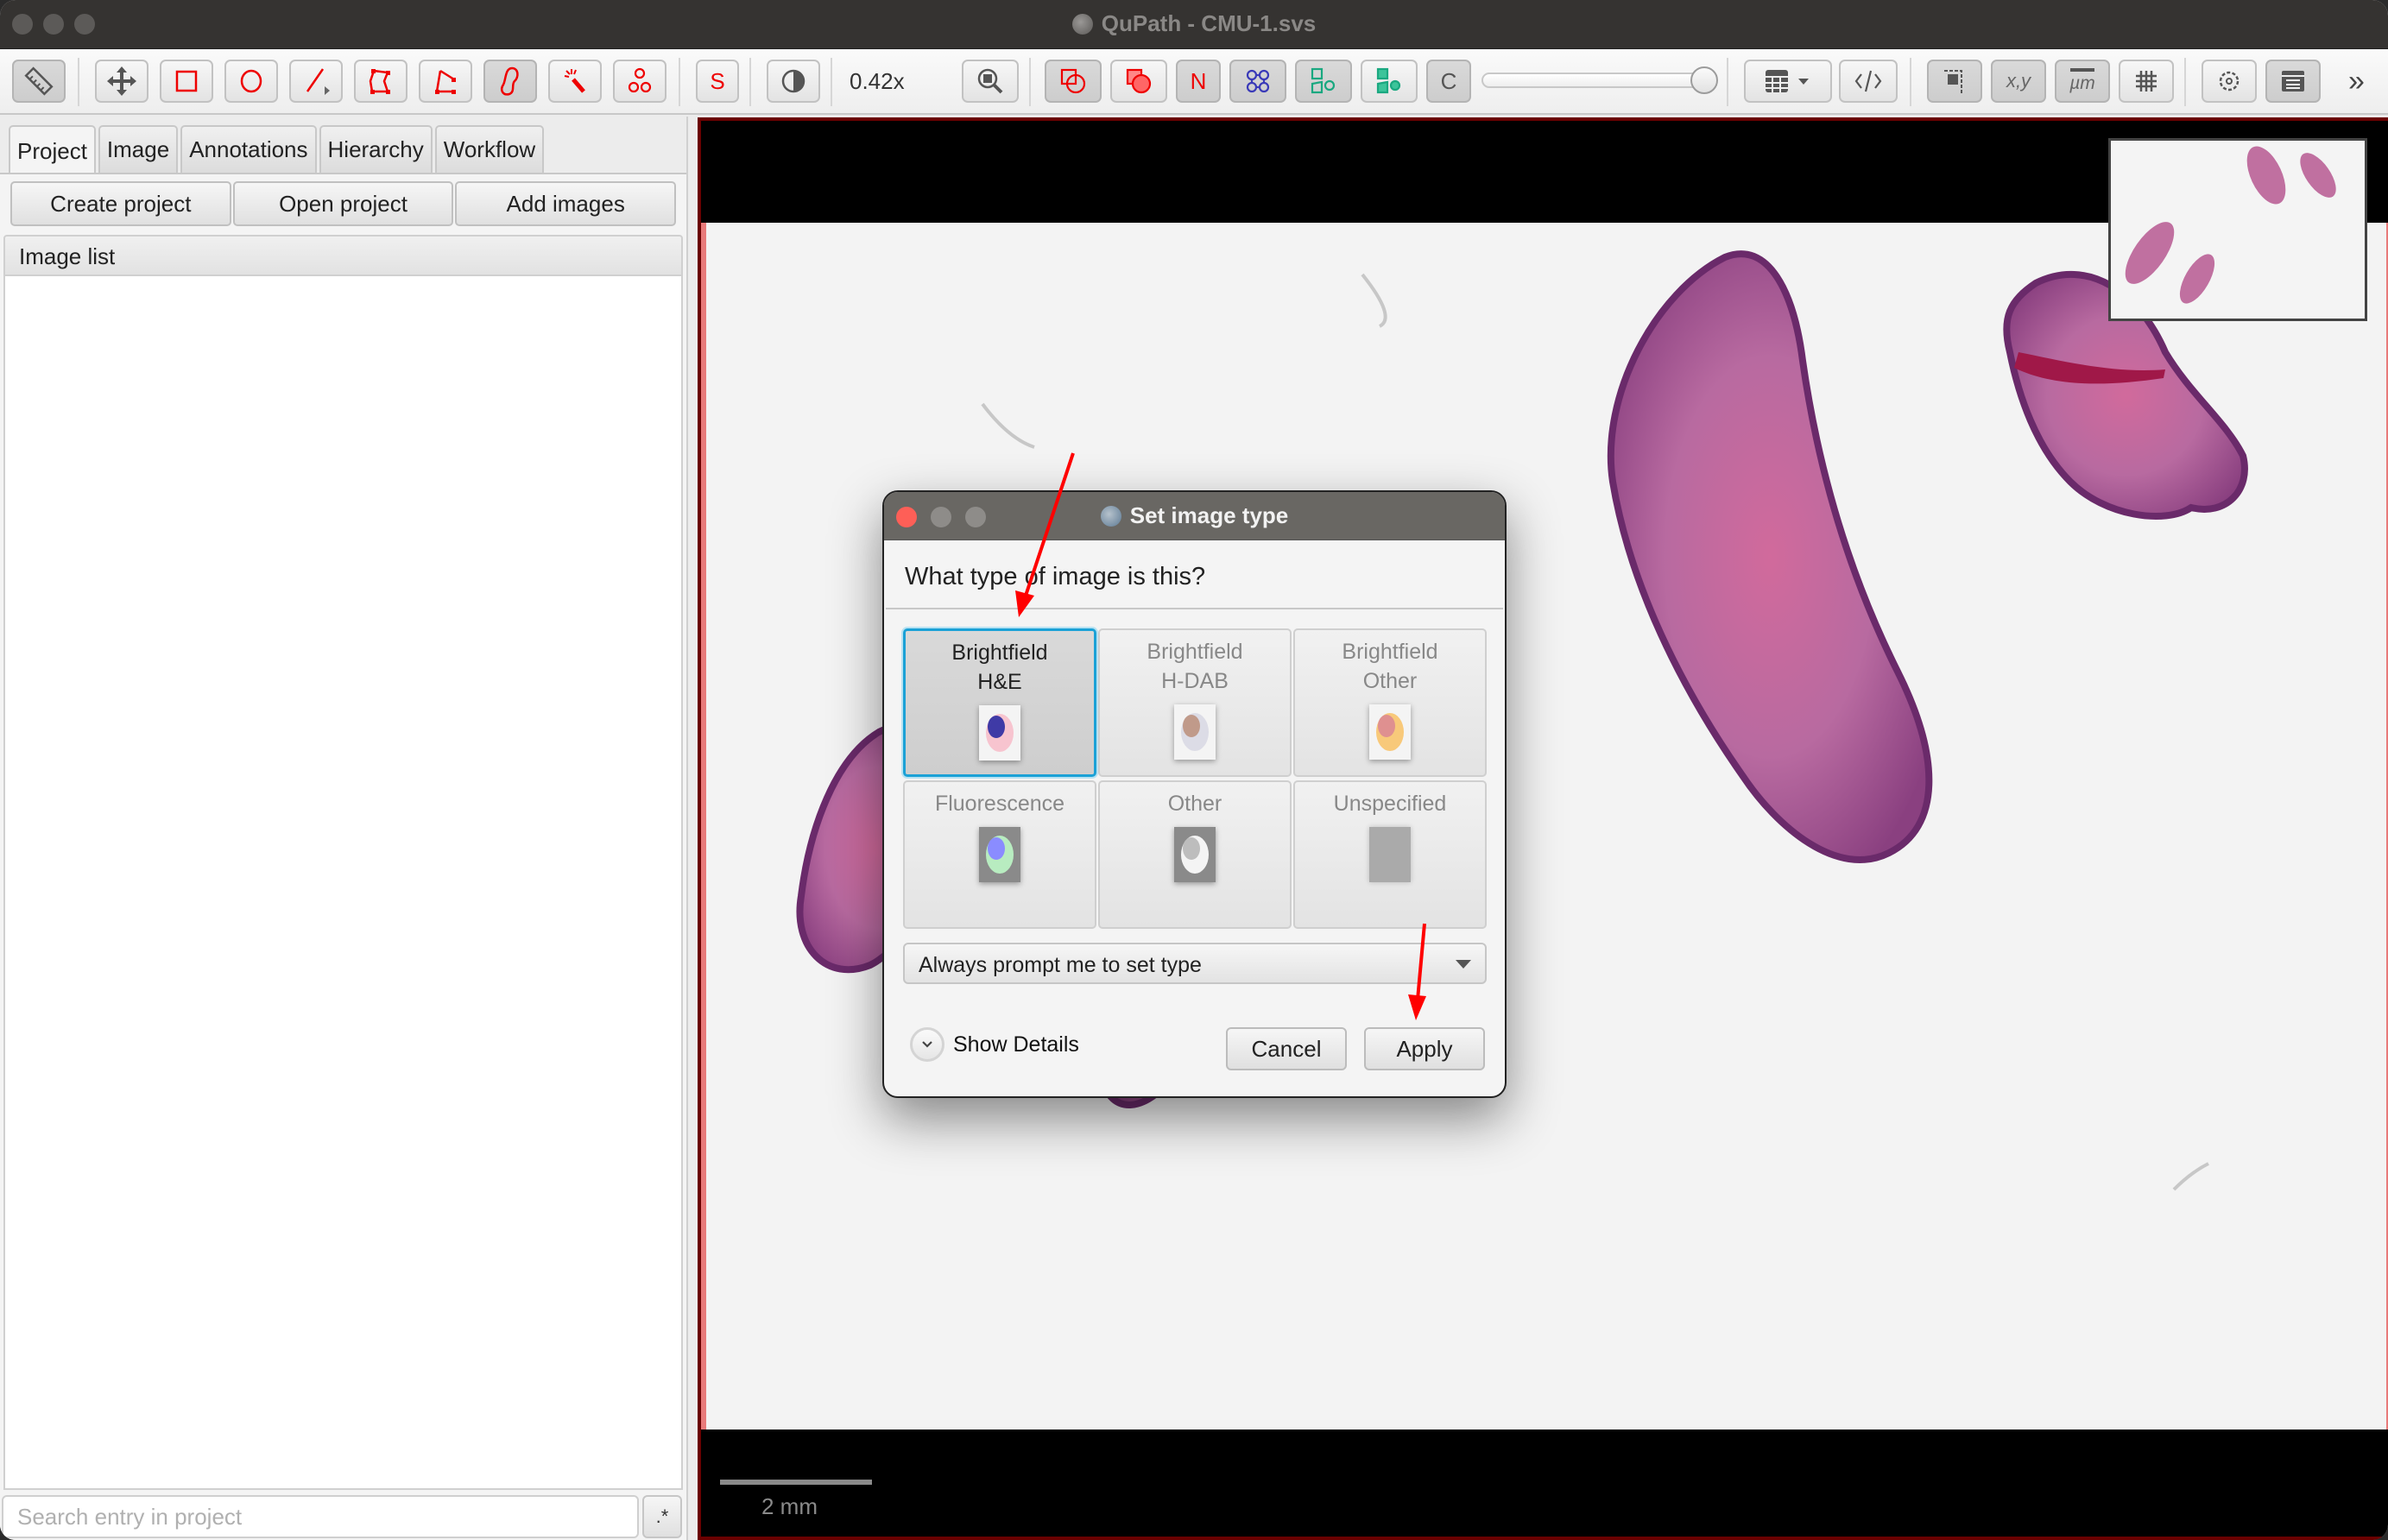 The height and width of the screenshot is (1540, 2388). I want to click on other-cell-icon, so click(1195, 854).